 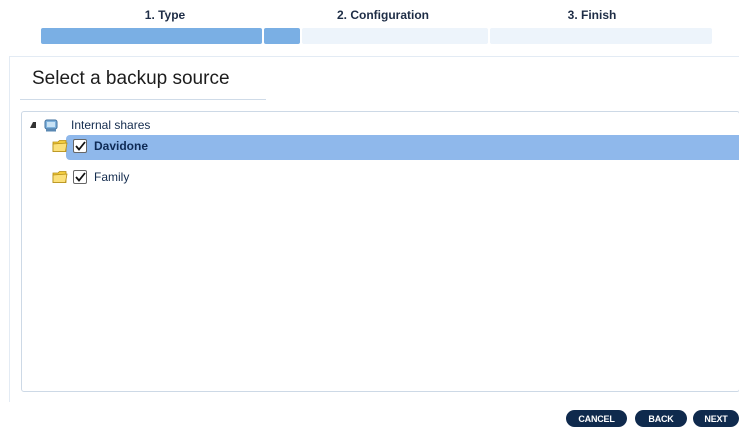 I want to click on progress-segment-configuration, so click(x=395, y=36).